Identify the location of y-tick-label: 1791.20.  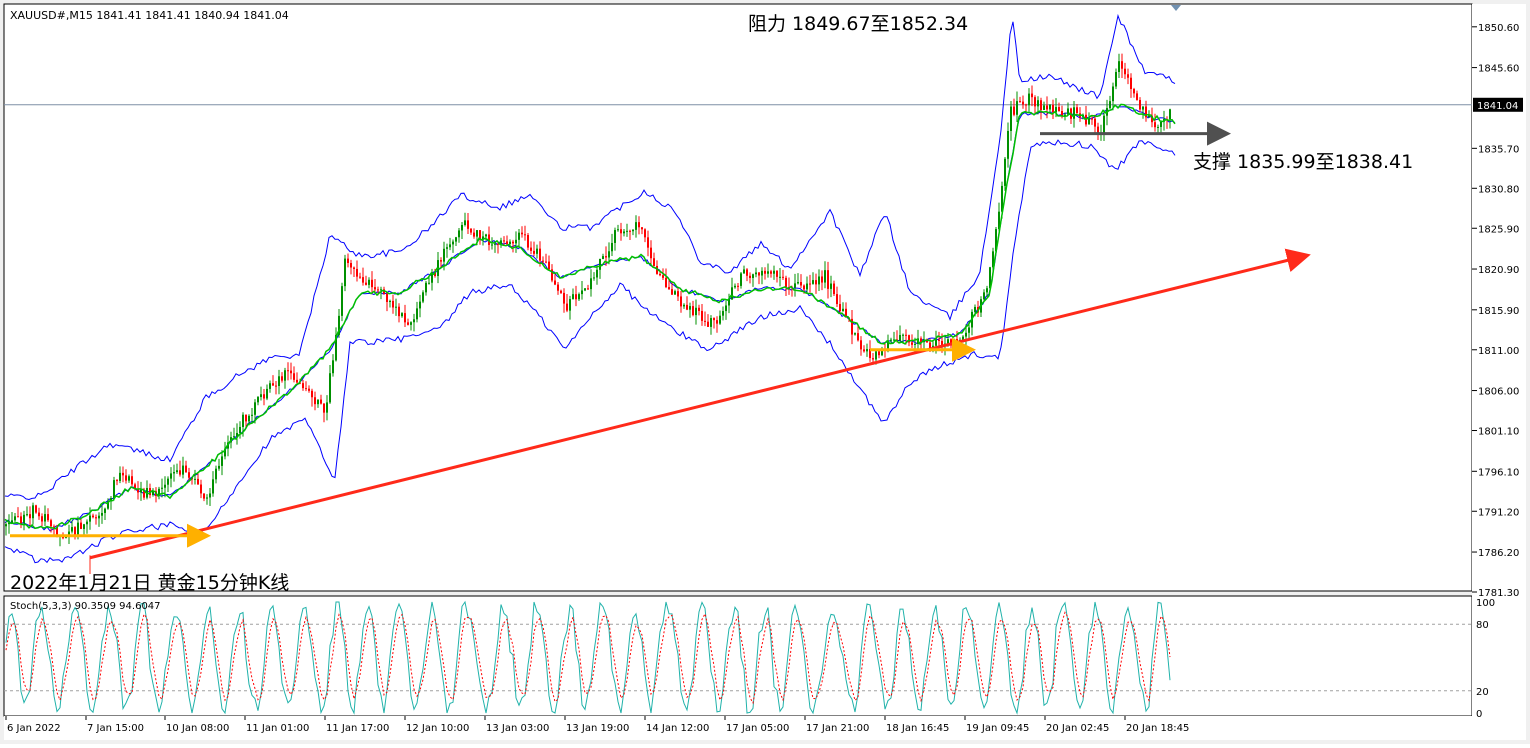
(1498, 512).